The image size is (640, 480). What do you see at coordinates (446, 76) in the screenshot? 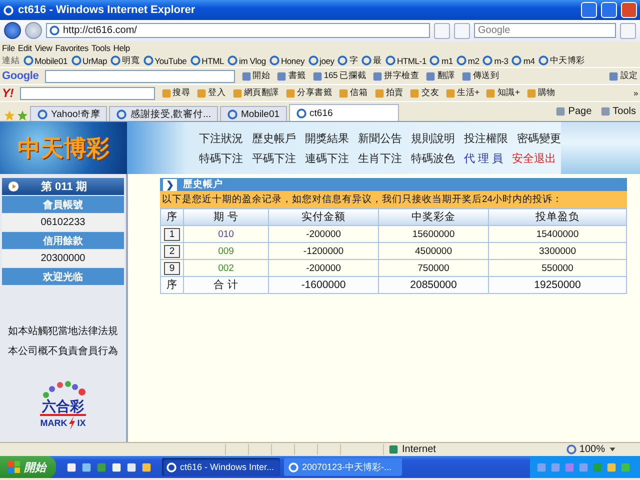
I see `toolbar-item: 翻譯` at bounding box center [446, 76].